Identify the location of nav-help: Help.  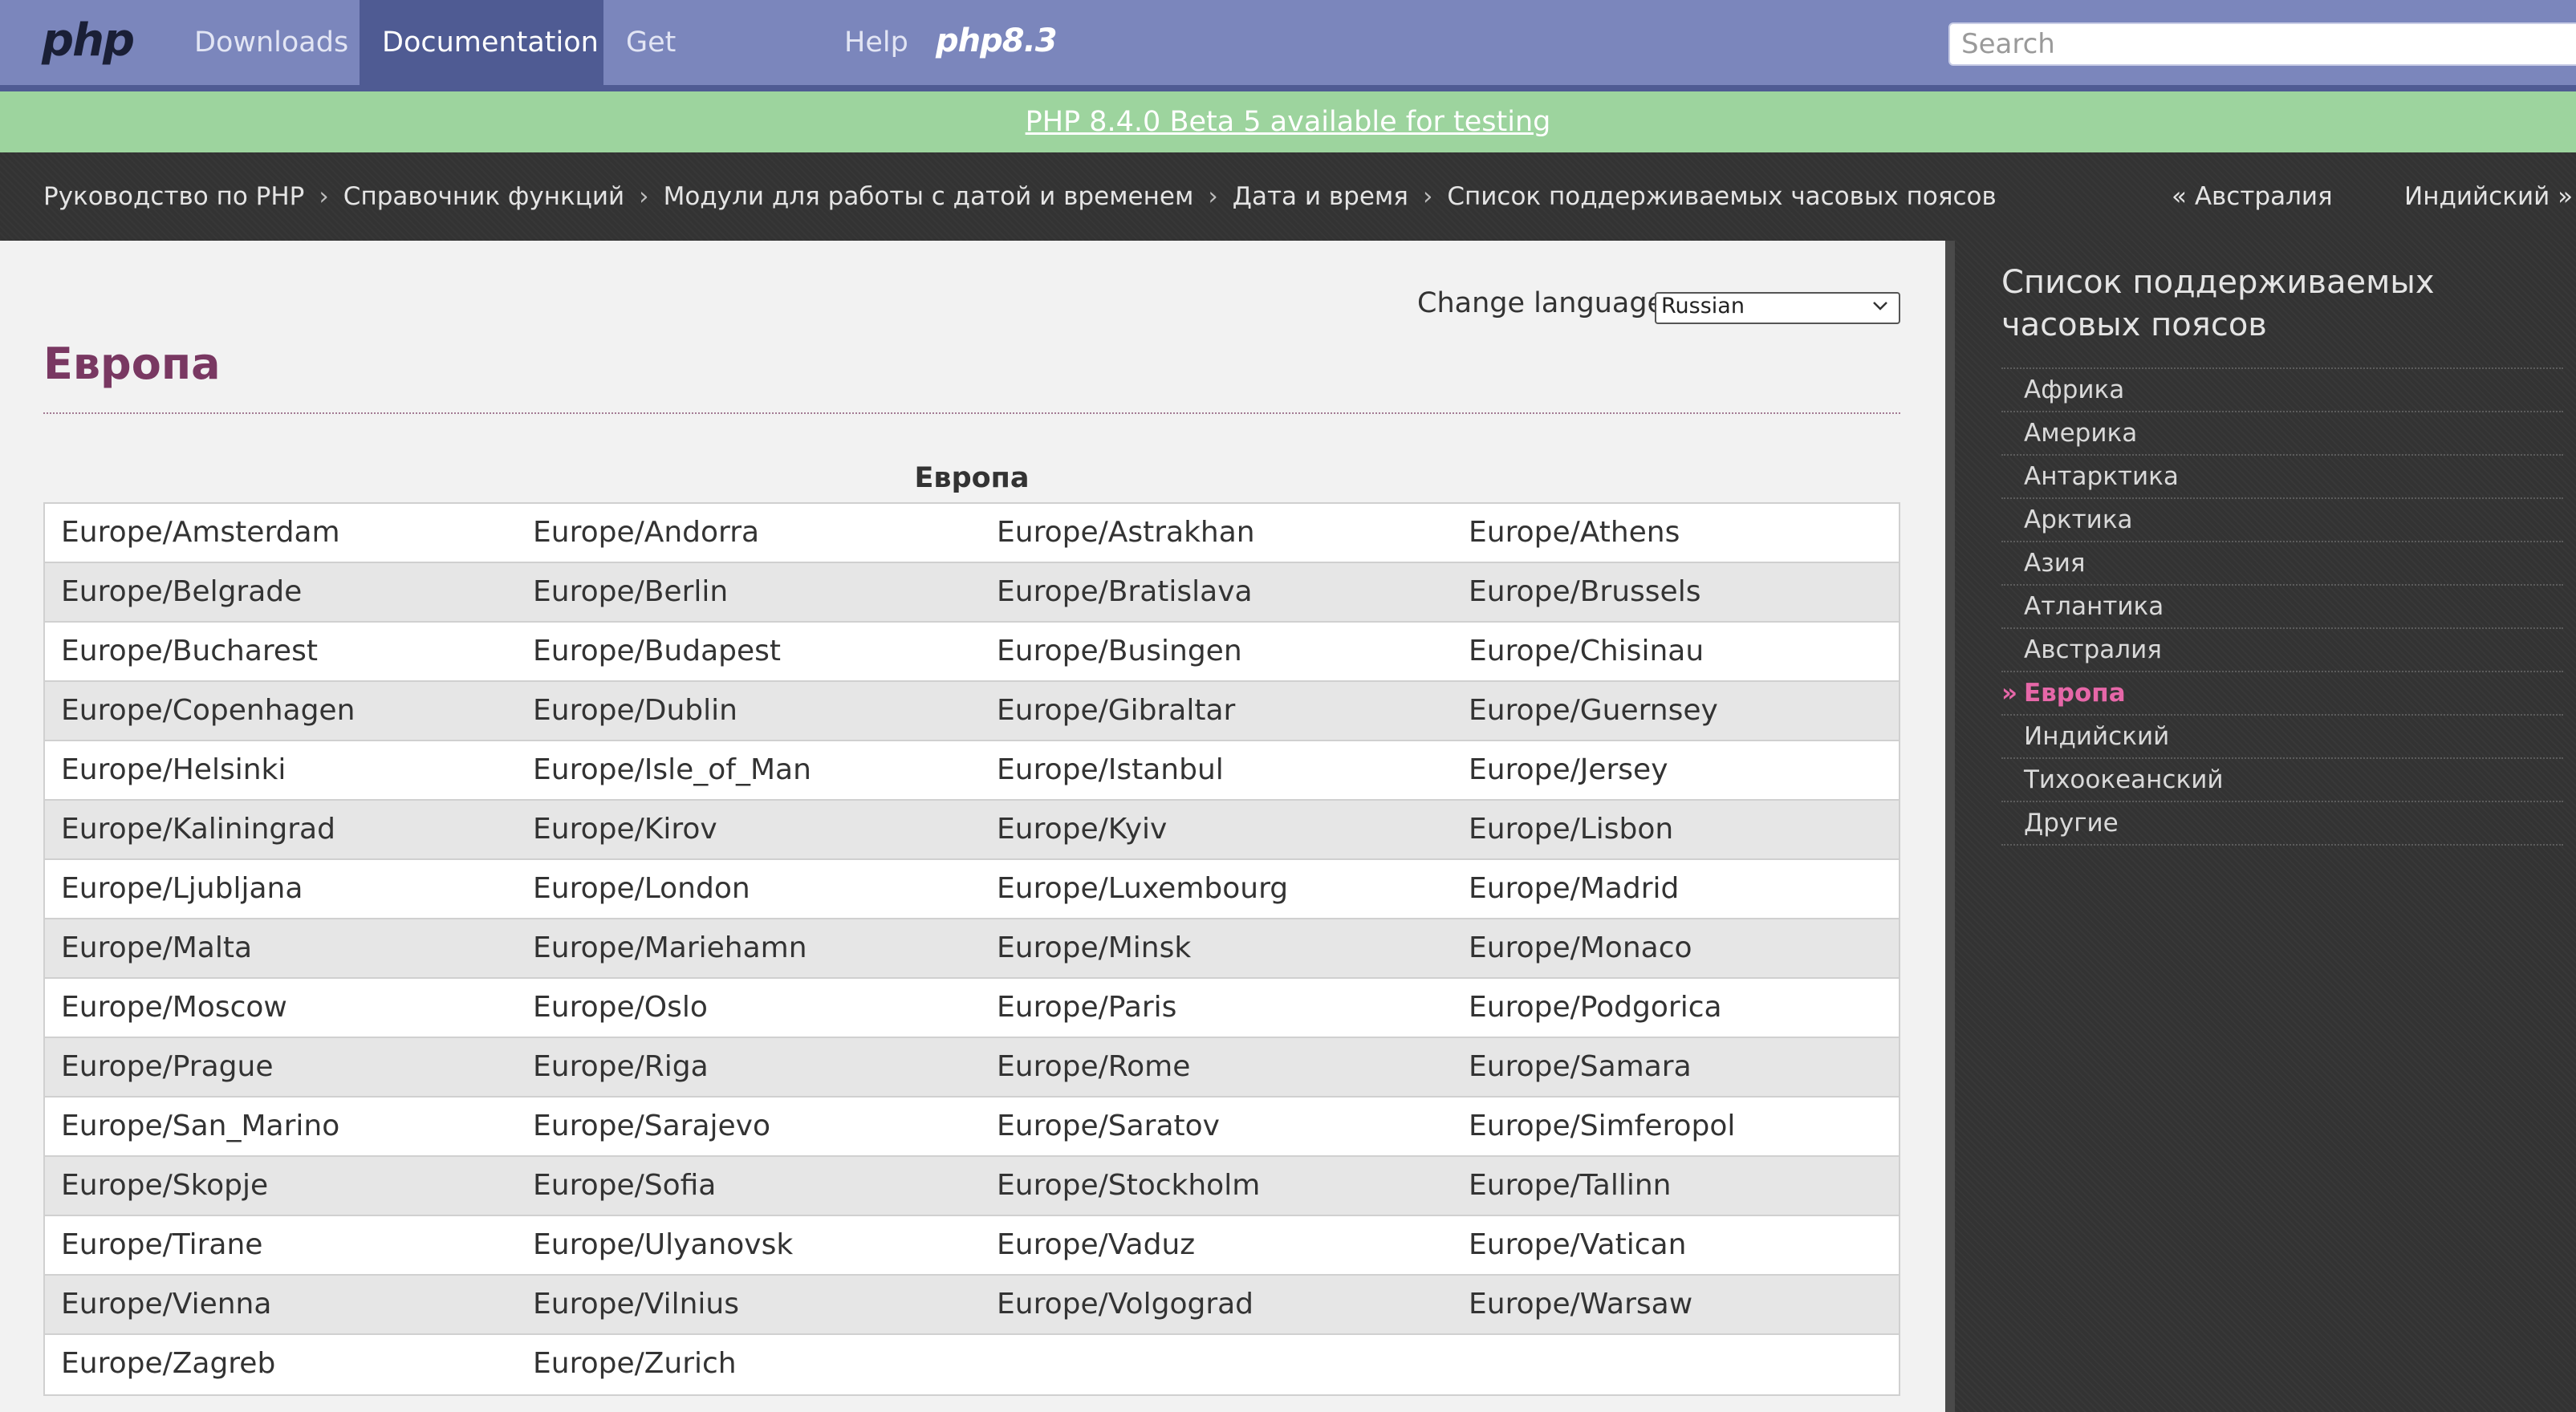
(878, 42).